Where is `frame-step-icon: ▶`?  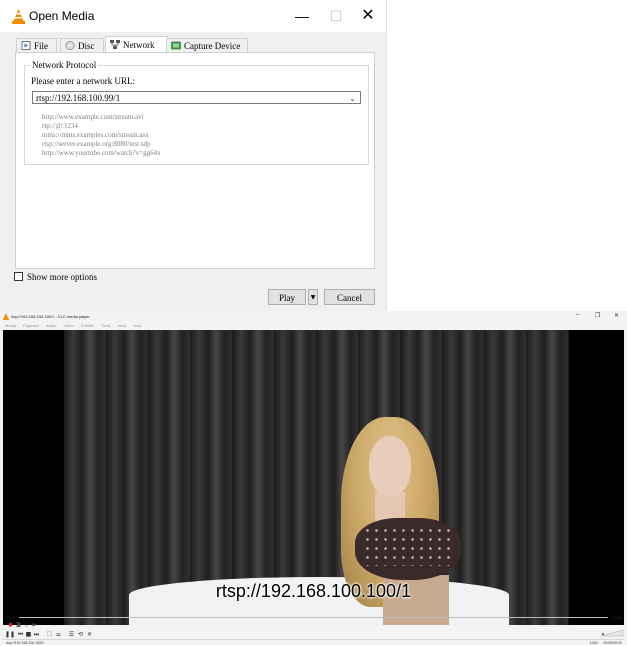
frame-step-icon: ▶ is located at coordinates (34, 625).